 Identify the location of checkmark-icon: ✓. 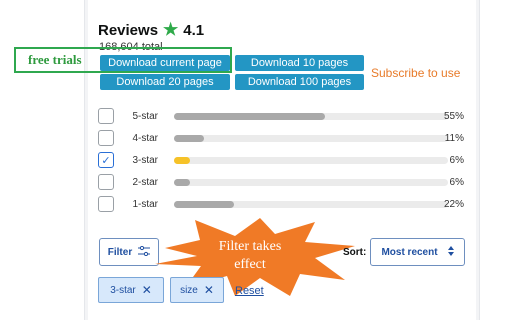
(106, 160).